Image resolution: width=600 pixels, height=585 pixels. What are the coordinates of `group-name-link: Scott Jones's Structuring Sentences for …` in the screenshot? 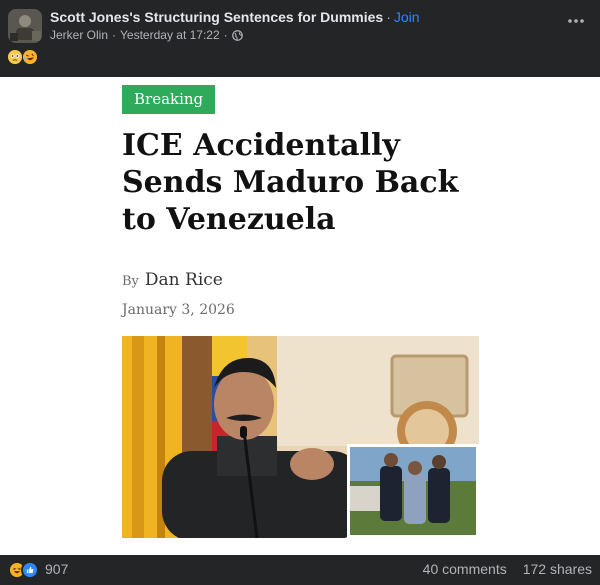 It's located at (216, 17).